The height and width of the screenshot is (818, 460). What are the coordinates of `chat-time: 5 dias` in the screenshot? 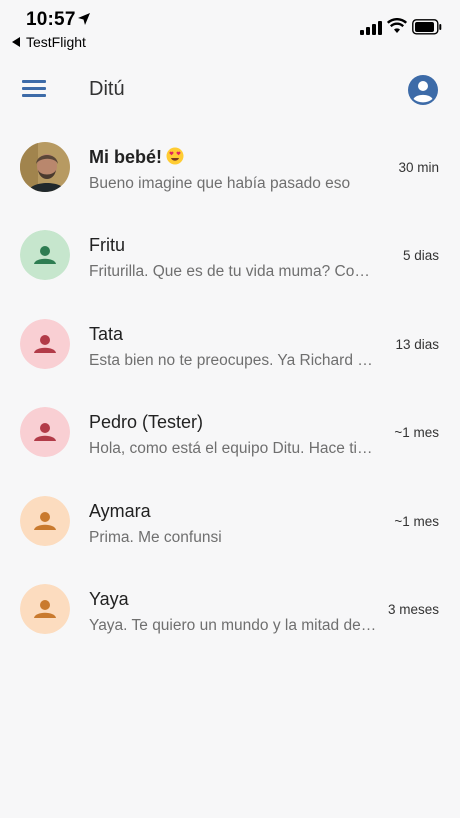 It's located at (420, 256).